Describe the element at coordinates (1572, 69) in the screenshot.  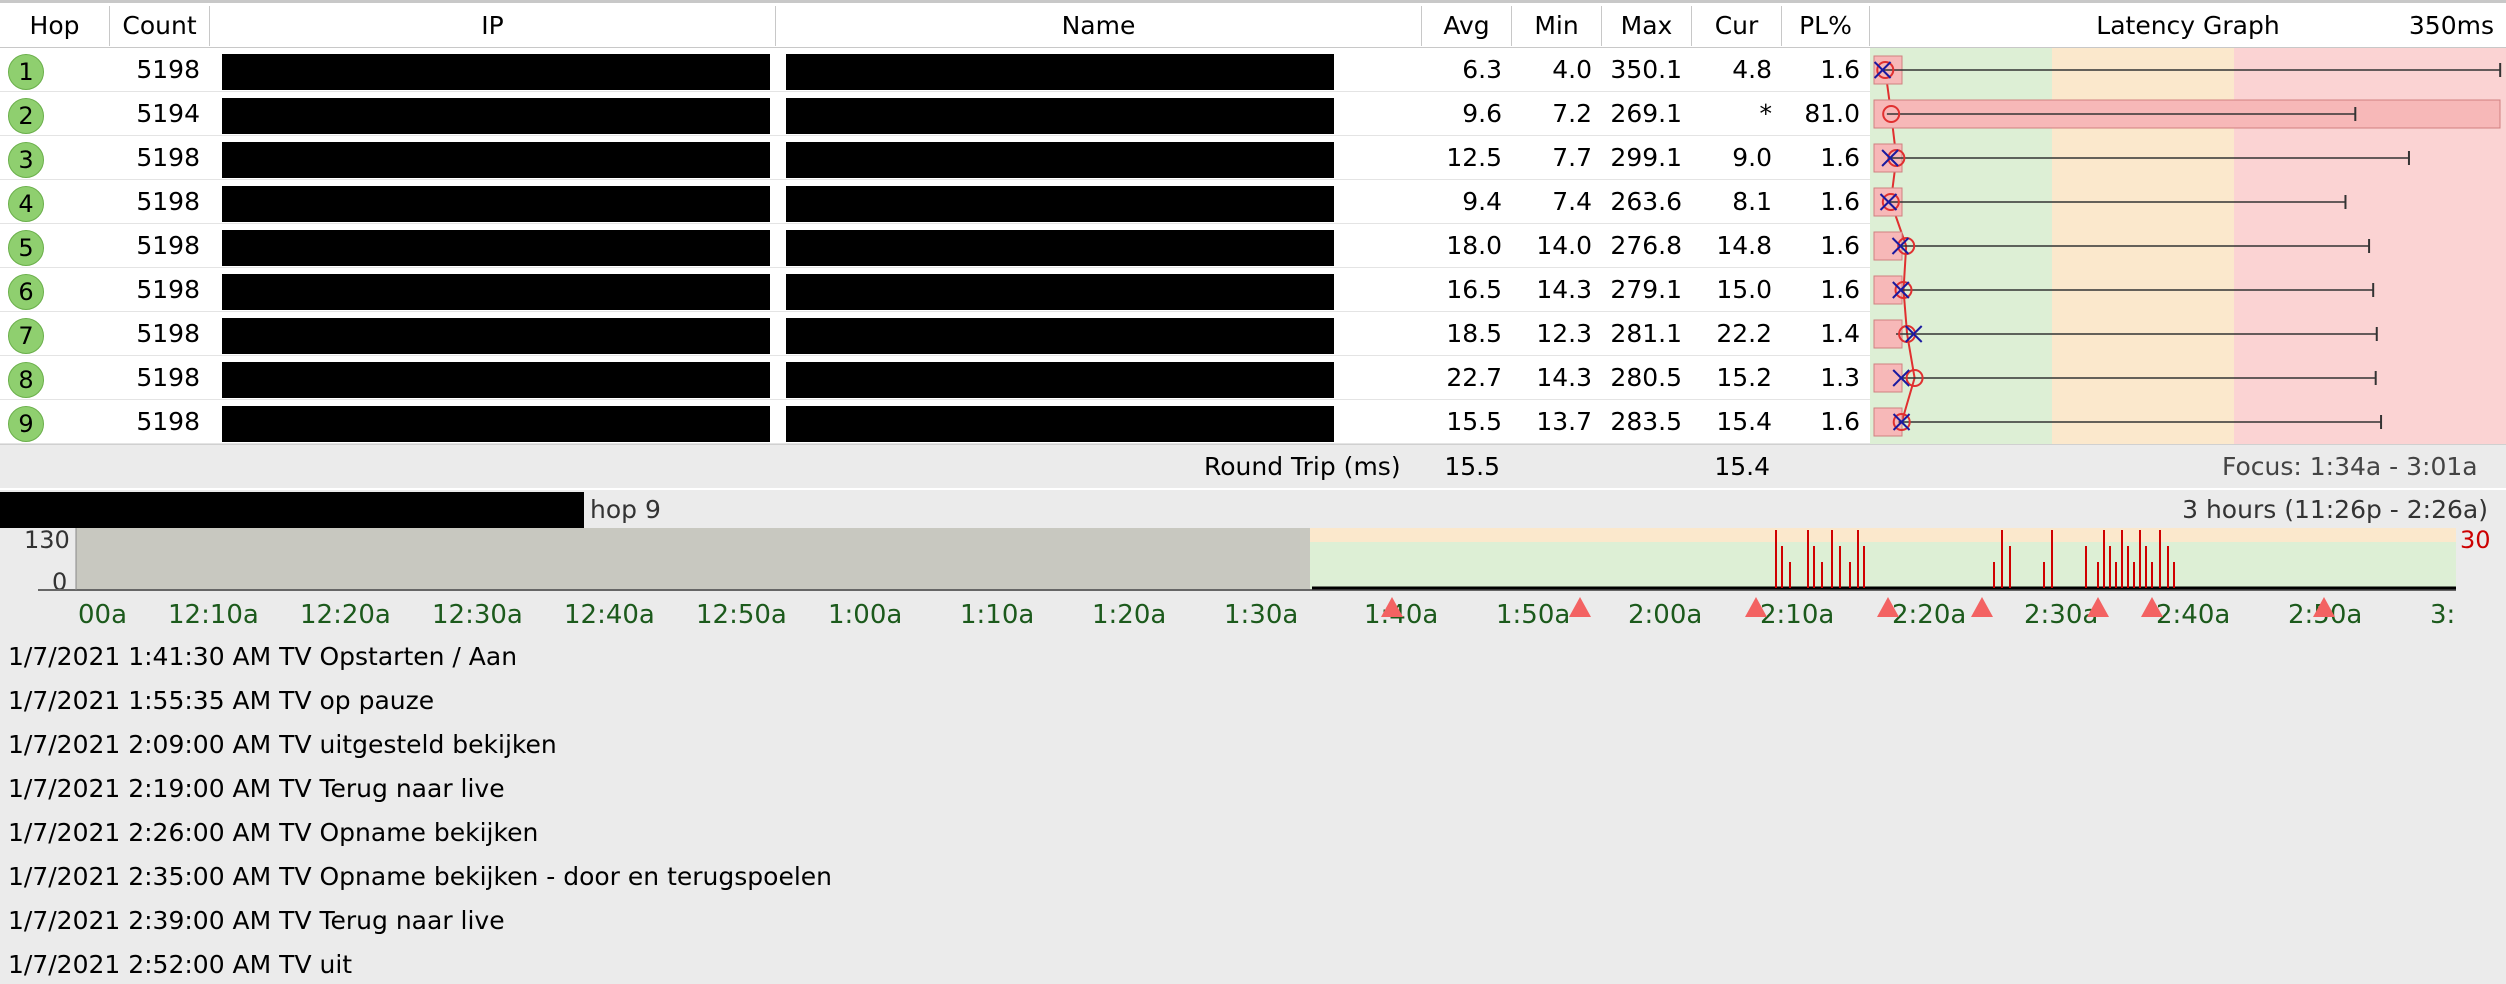
I see `hop-min-cell: 4.0` at that location.